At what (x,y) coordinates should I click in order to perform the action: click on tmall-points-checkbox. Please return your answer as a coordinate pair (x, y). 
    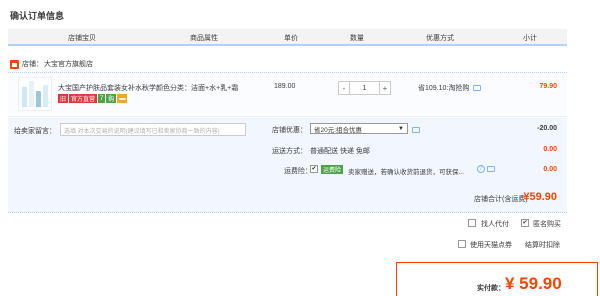
    Looking at the image, I should click on (462, 244).